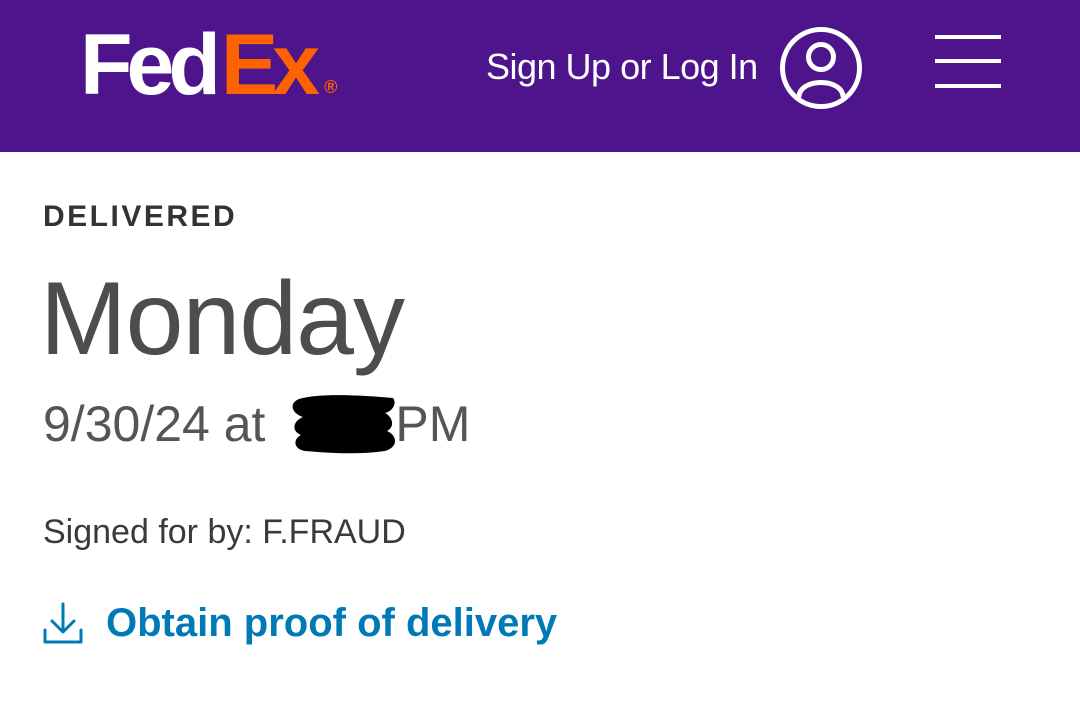 The height and width of the screenshot is (707, 1080). I want to click on registered-mark: ®, so click(331, 87).